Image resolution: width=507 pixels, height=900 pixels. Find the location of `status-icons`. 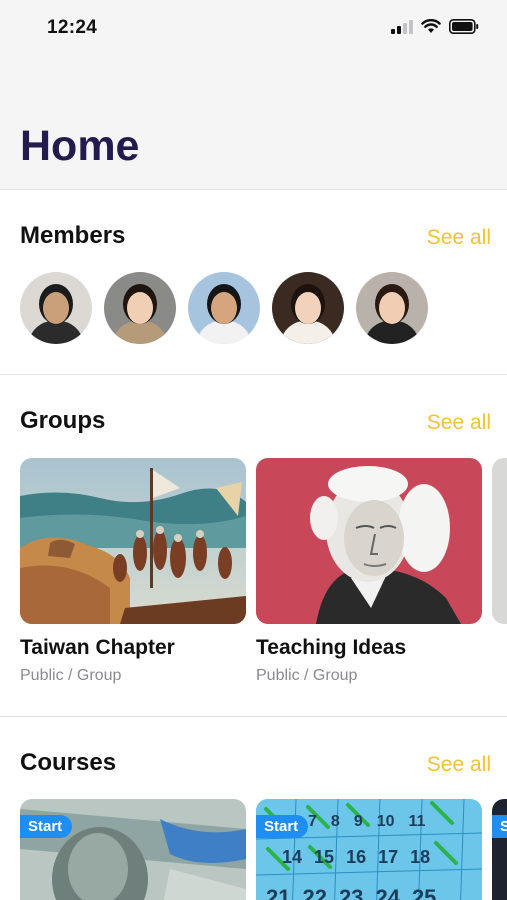

status-icons is located at coordinates (435, 26).